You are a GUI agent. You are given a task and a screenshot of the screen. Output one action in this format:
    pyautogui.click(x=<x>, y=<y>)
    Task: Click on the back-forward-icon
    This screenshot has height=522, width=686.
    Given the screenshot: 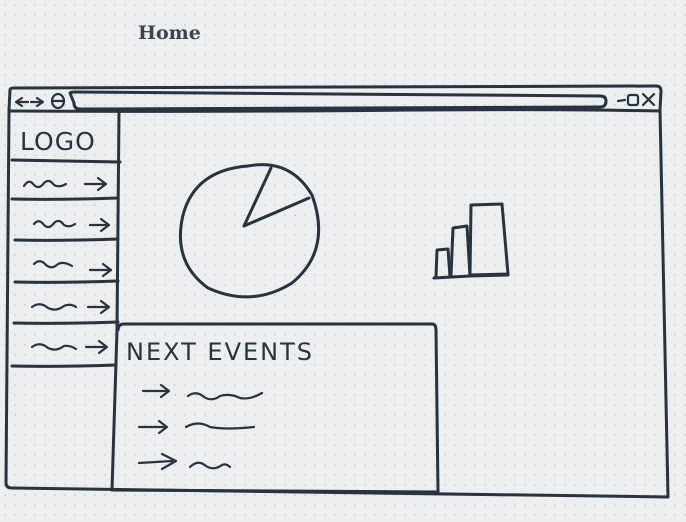 What is the action you would take?
    pyautogui.click(x=29, y=102)
    